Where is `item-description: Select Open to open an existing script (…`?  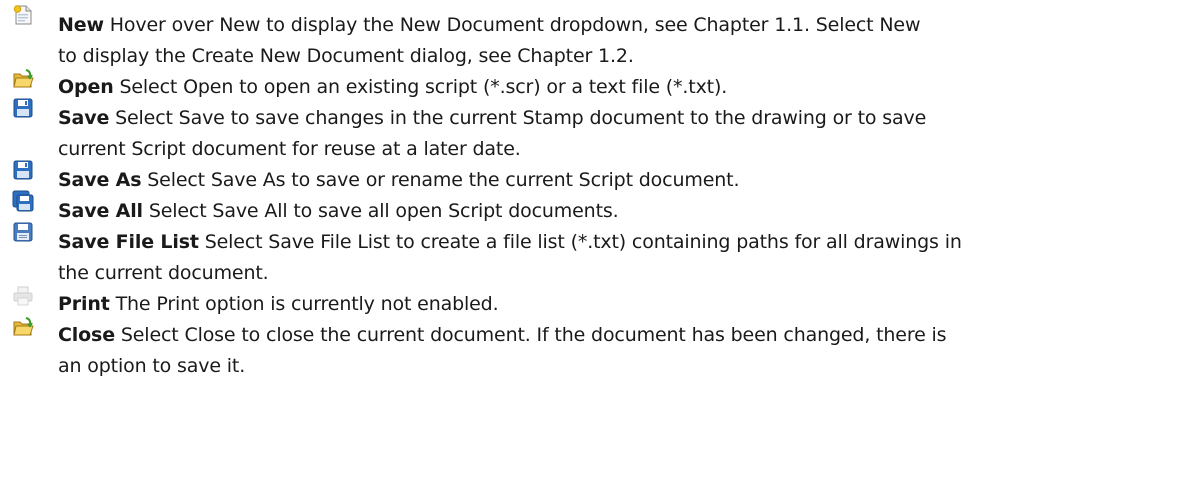 item-description: Select Open to open an existing script (… is located at coordinates (423, 87).